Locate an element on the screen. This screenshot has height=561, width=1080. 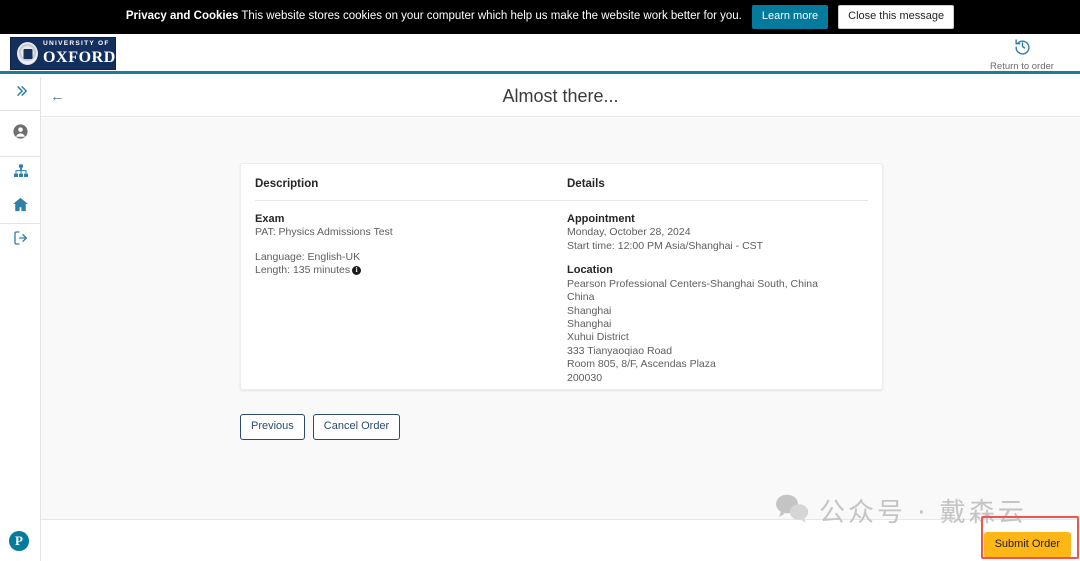
sidebar-item-account is located at coordinates (20, 133).